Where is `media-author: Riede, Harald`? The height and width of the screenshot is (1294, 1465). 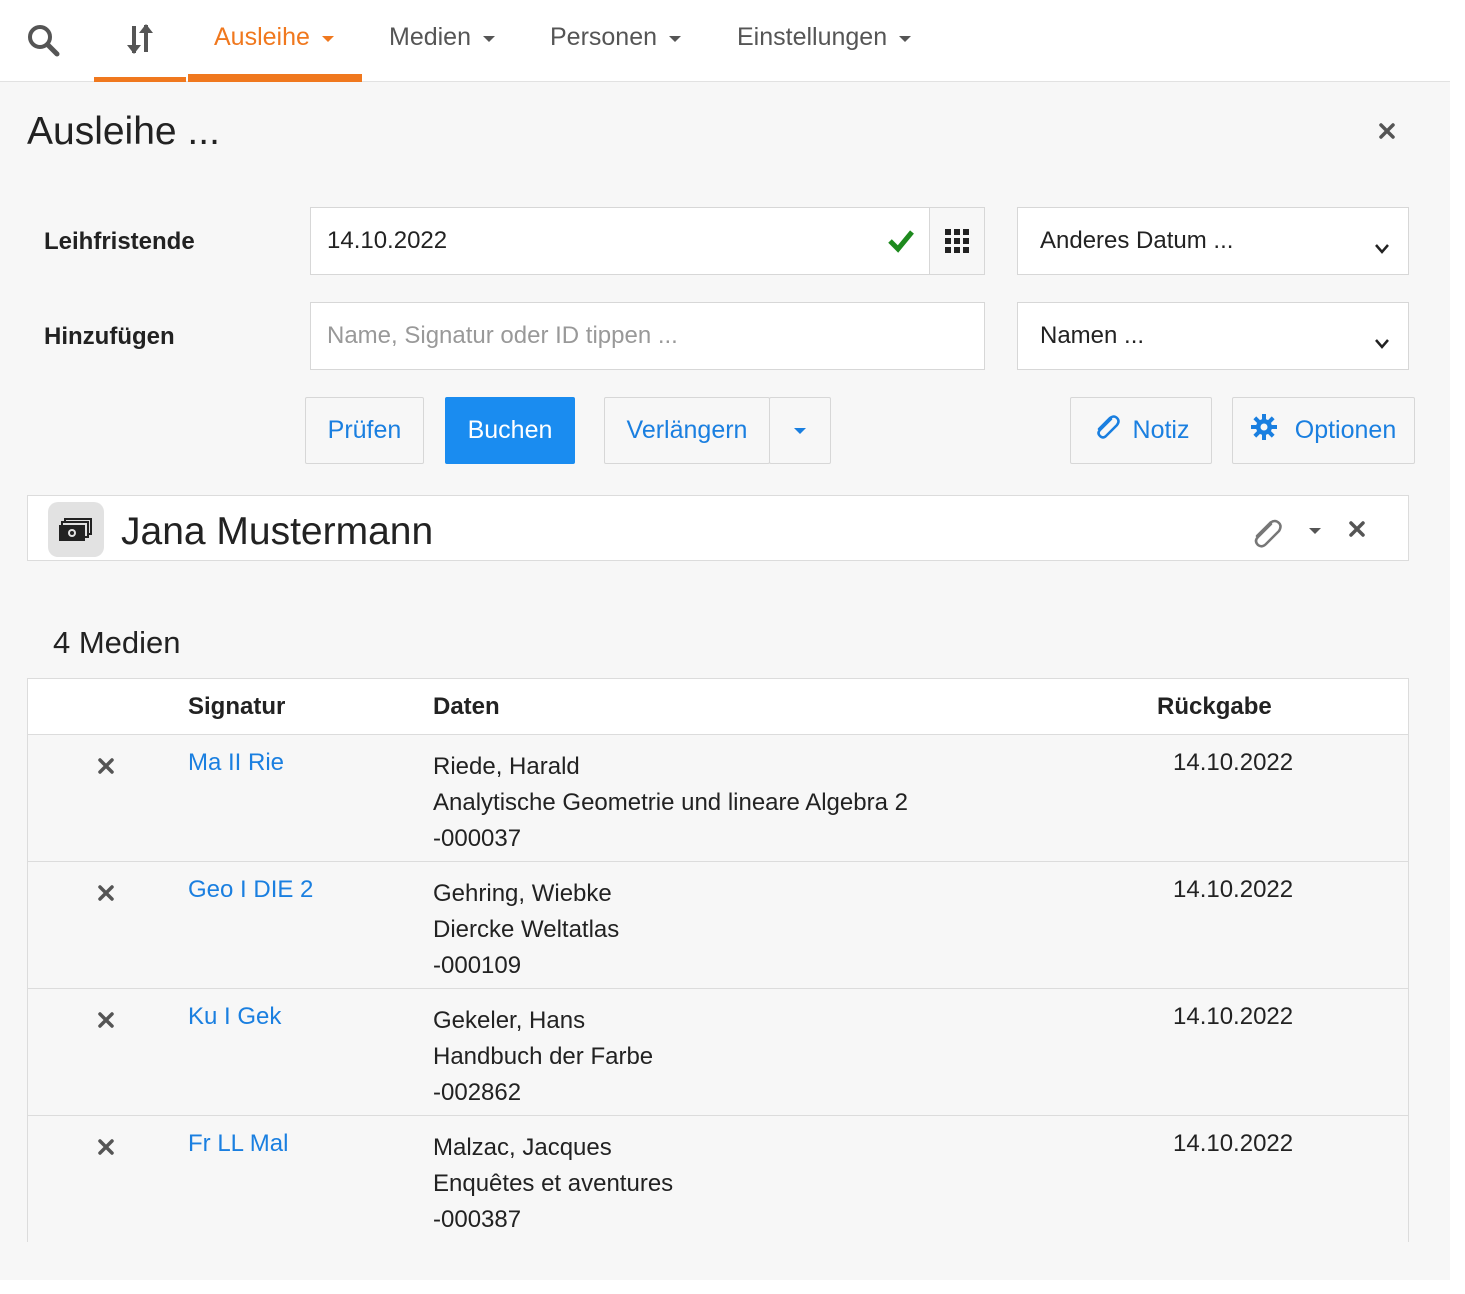
media-author: Riede, Harald is located at coordinates (506, 766).